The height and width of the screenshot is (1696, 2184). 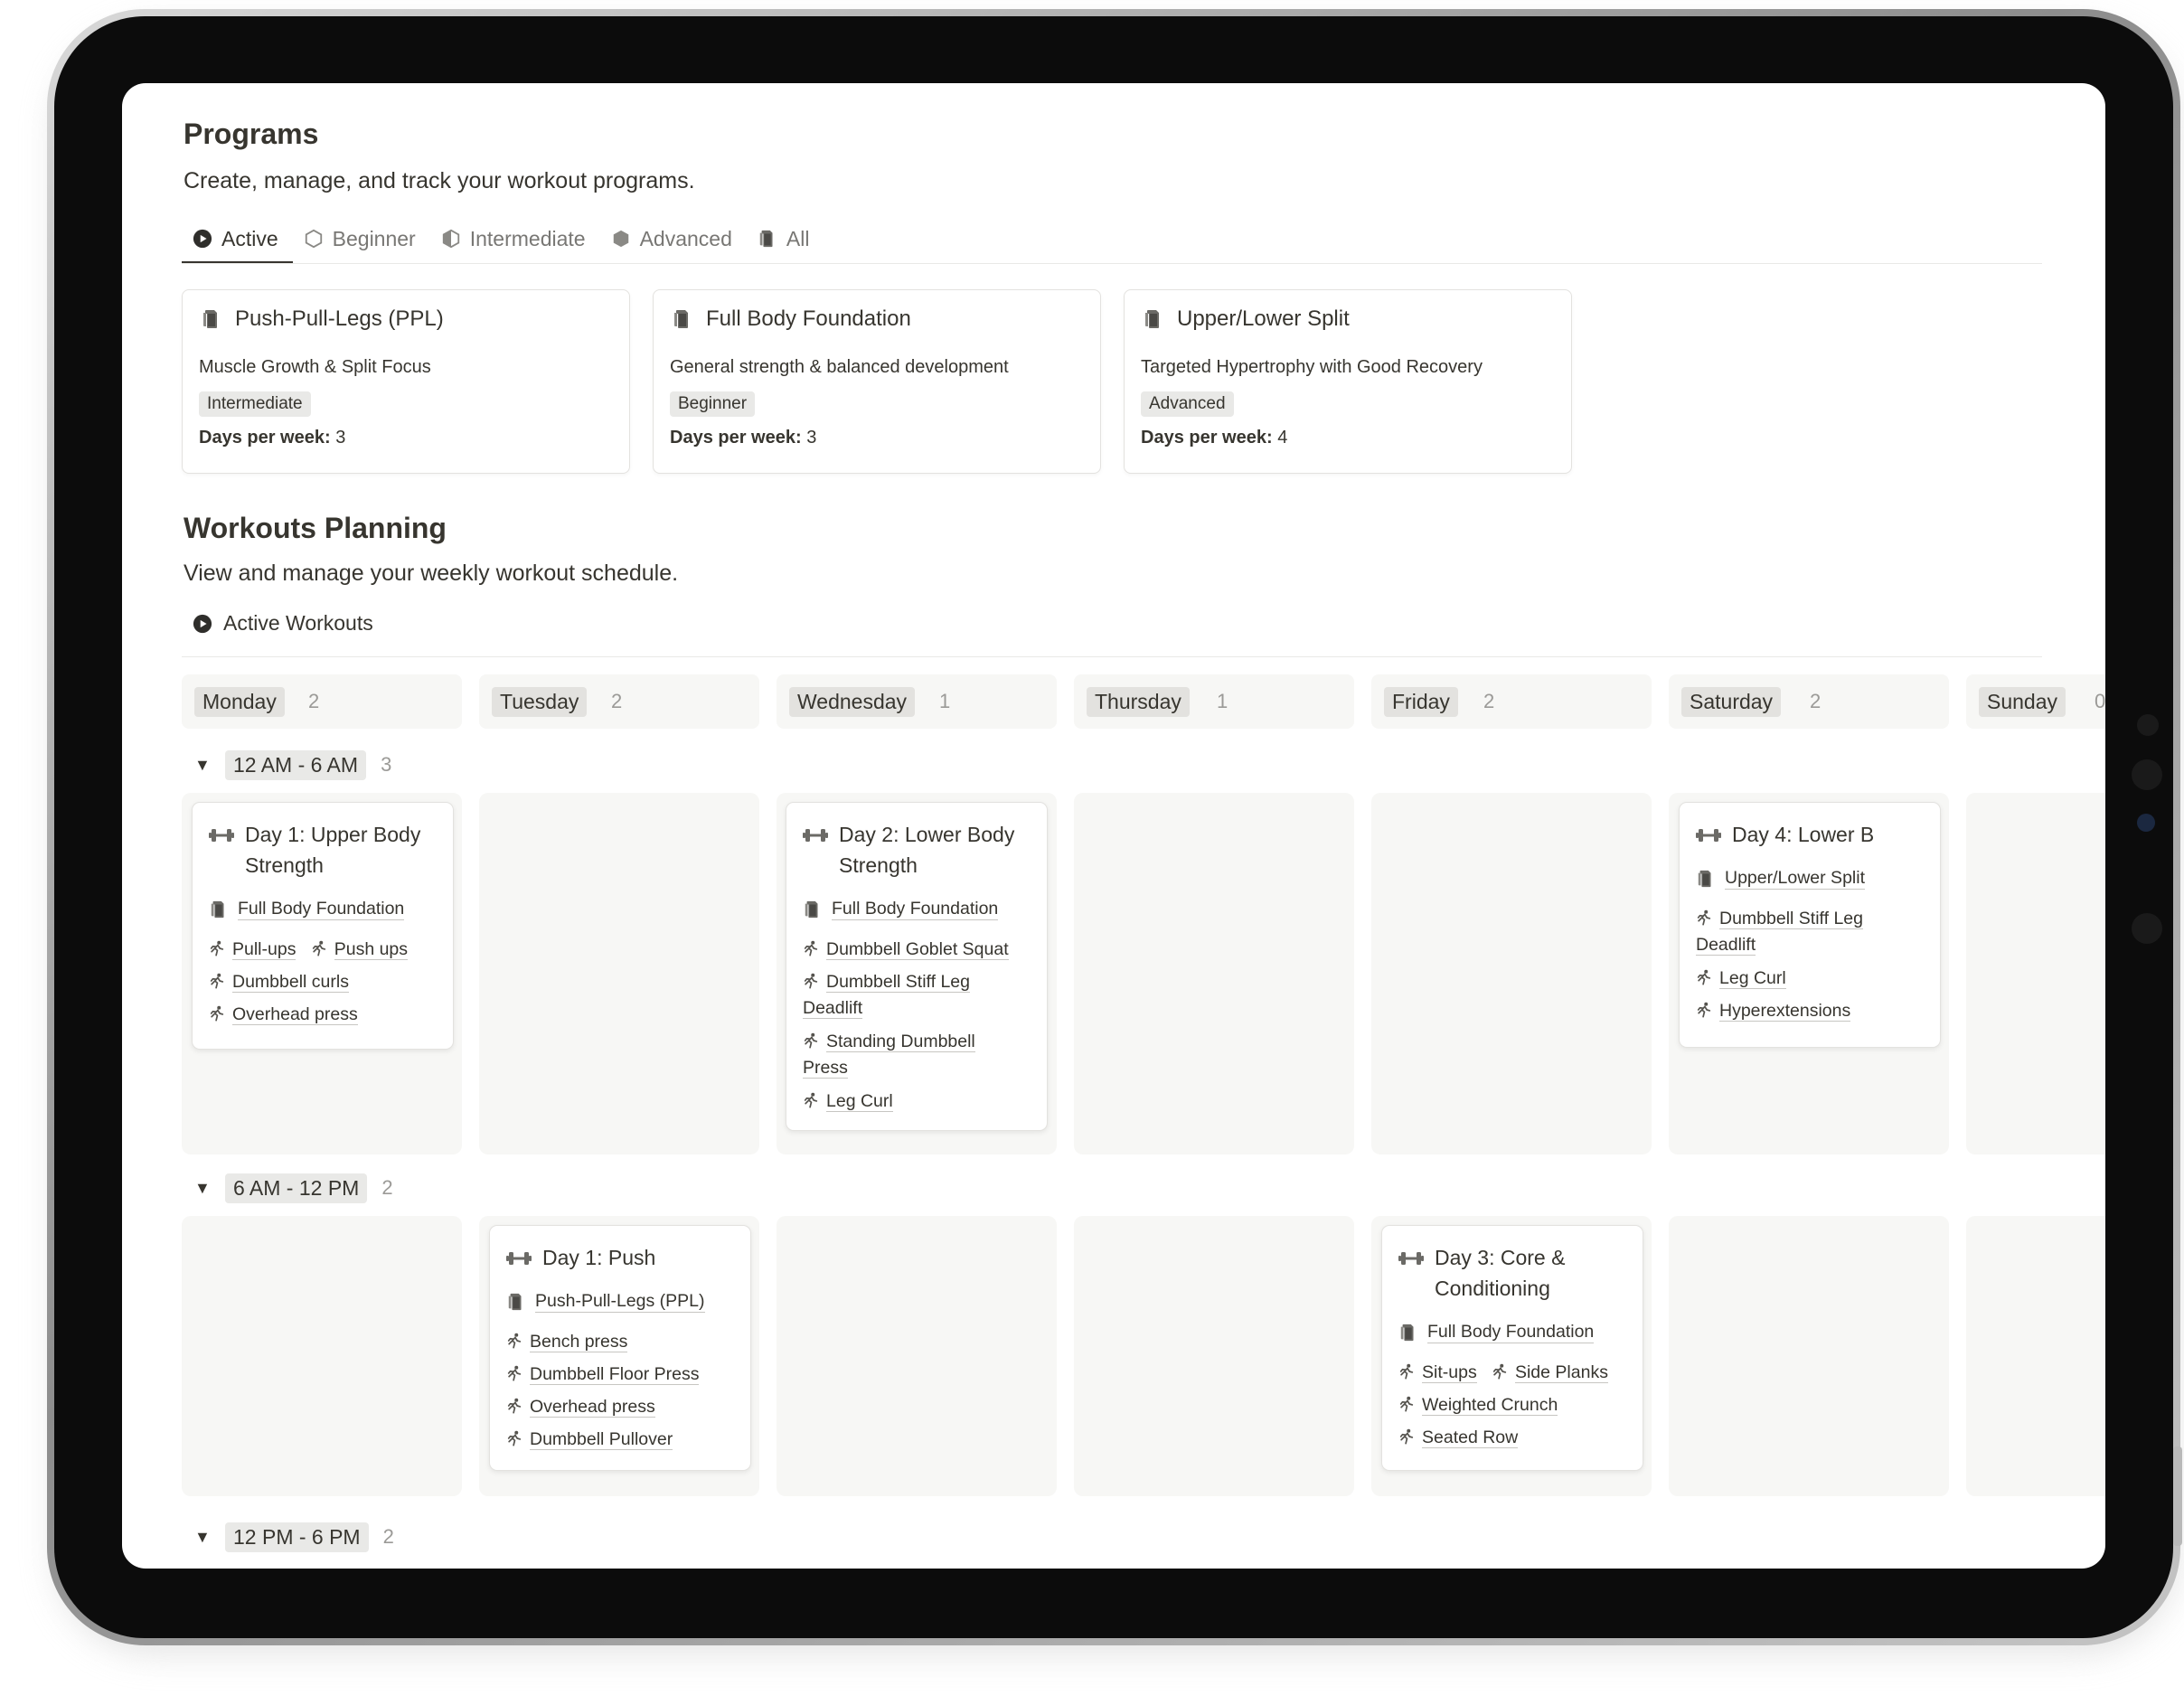 I want to click on tab-active: Active, so click(x=237, y=240).